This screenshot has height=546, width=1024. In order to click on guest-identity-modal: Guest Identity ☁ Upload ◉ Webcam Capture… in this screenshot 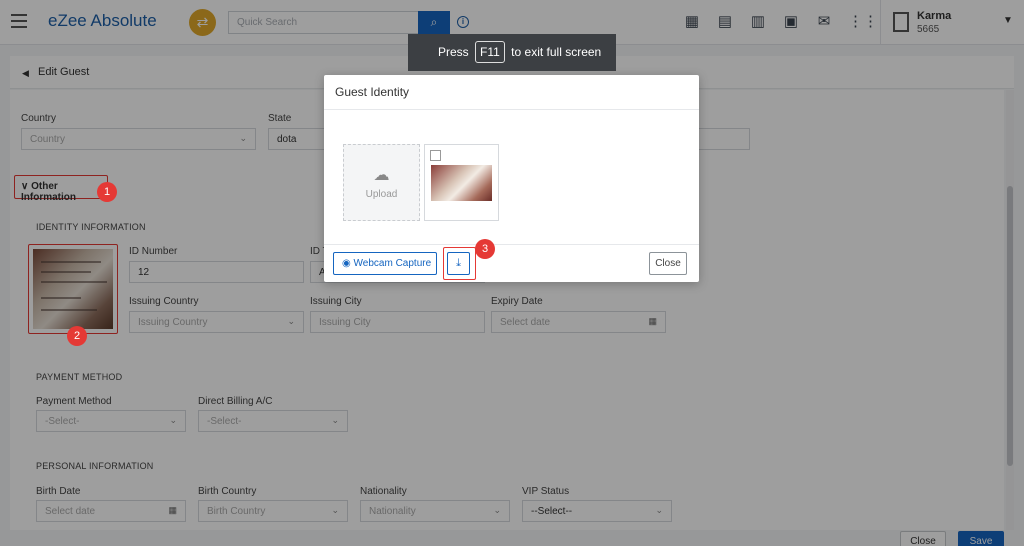, I will do `click(511, 178)`.